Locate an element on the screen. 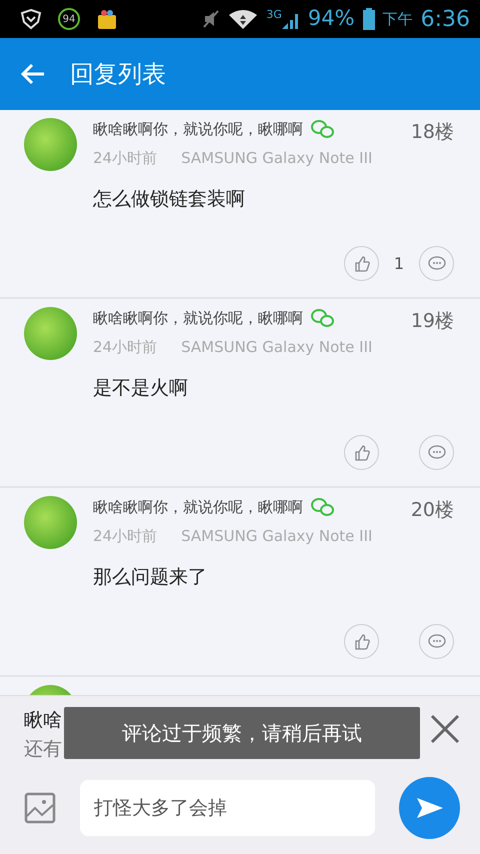 The width and height of the screenshot is (480, 854). muted-speaker-icon is located at coordinates (211, 19).